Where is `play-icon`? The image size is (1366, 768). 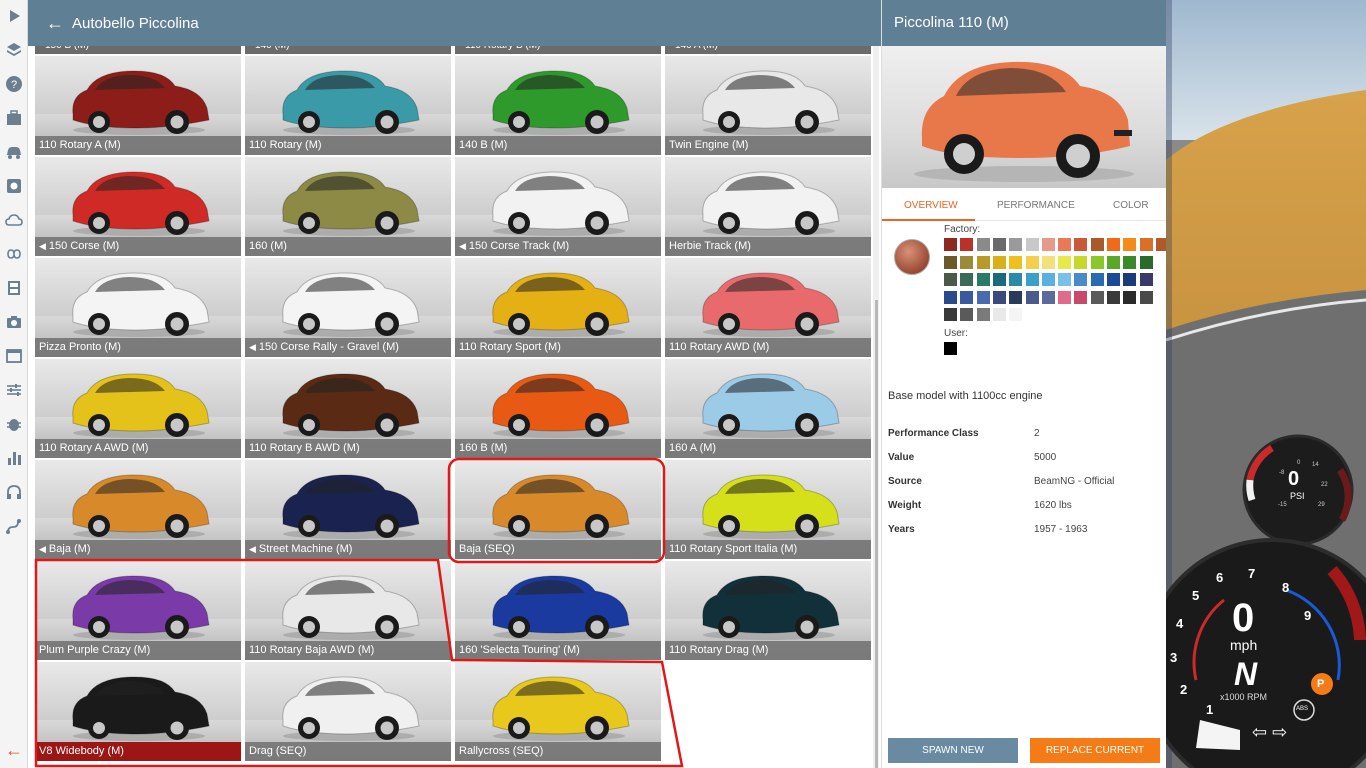
play-icon is located at coordinates (14, 16).